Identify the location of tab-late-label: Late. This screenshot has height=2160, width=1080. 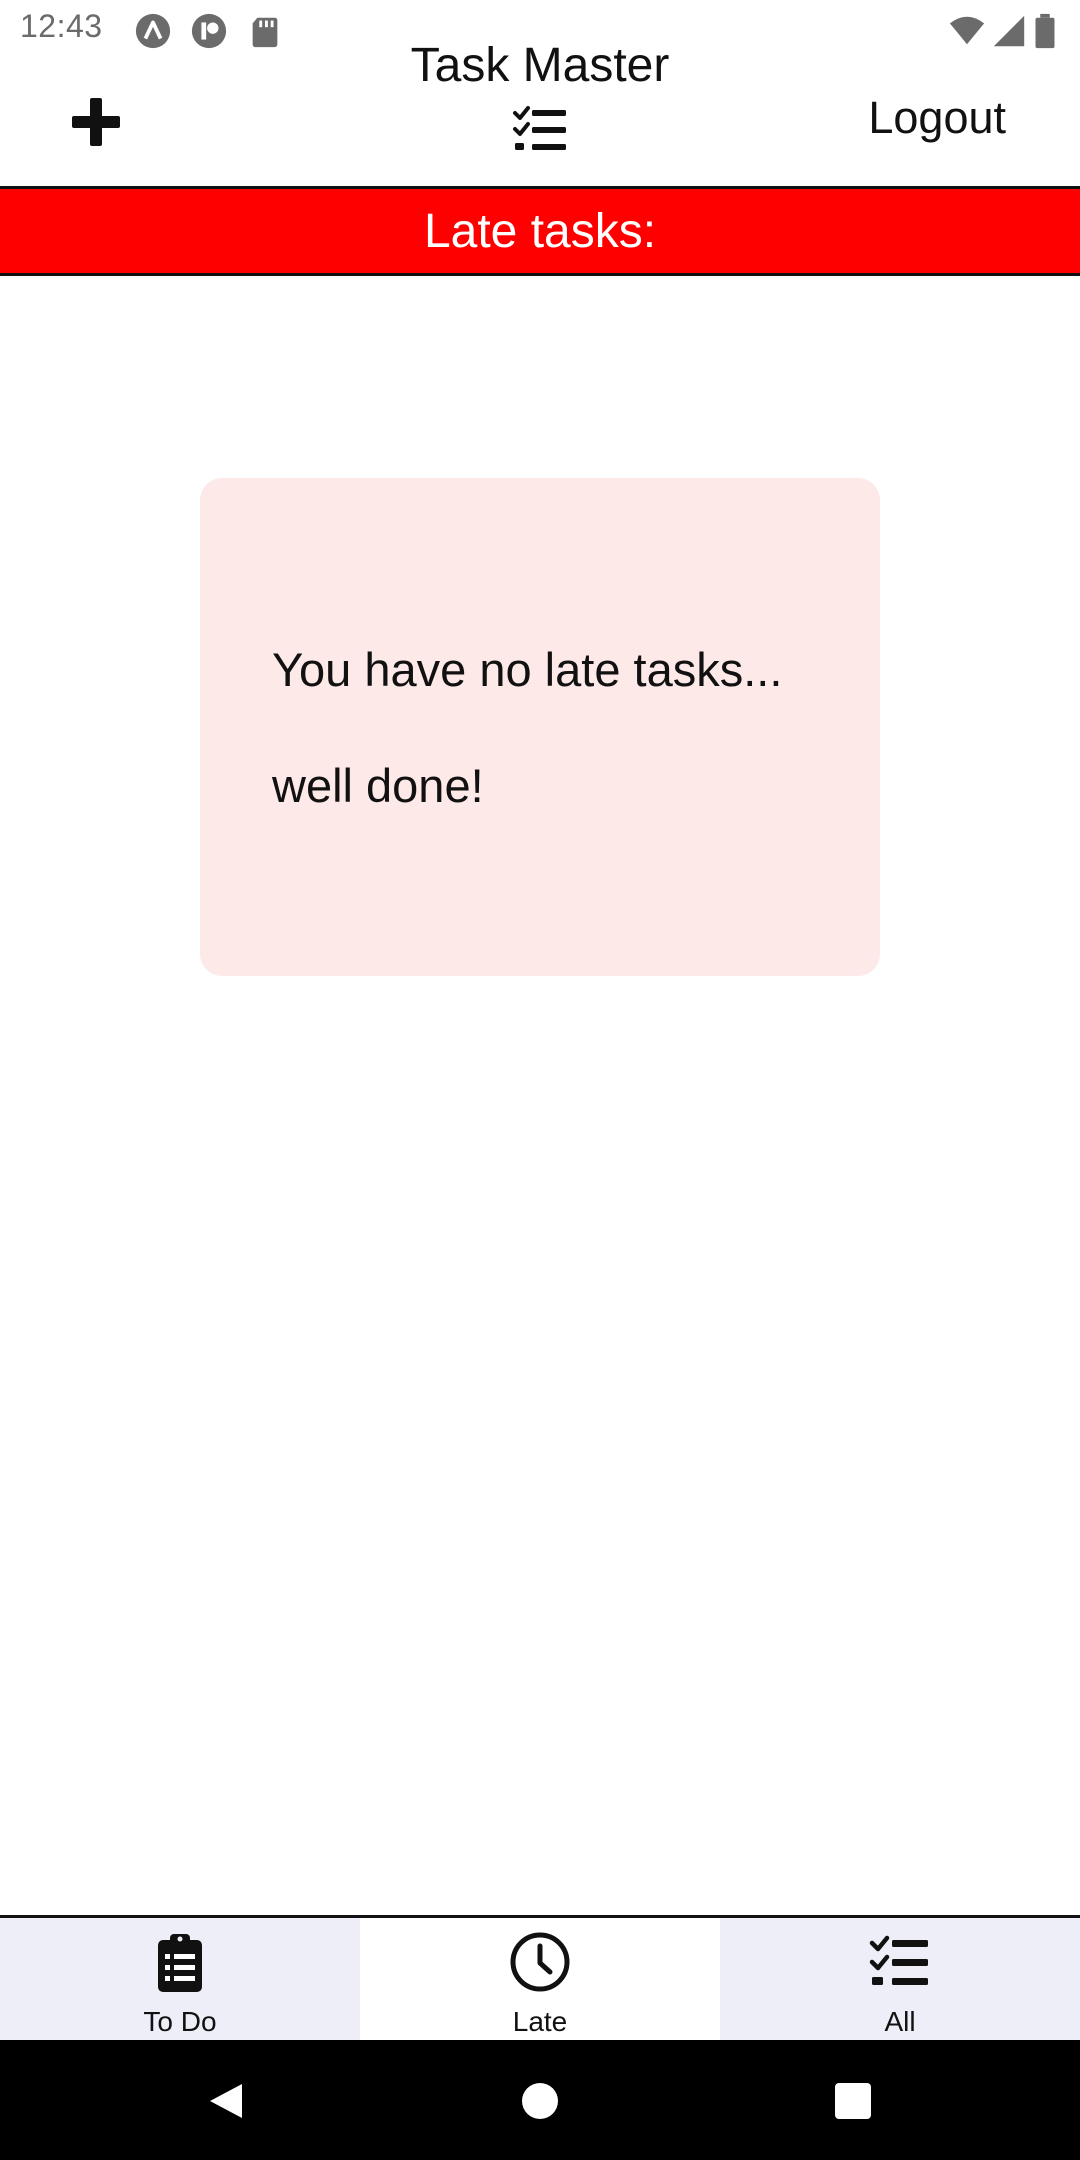
(540, 2021).